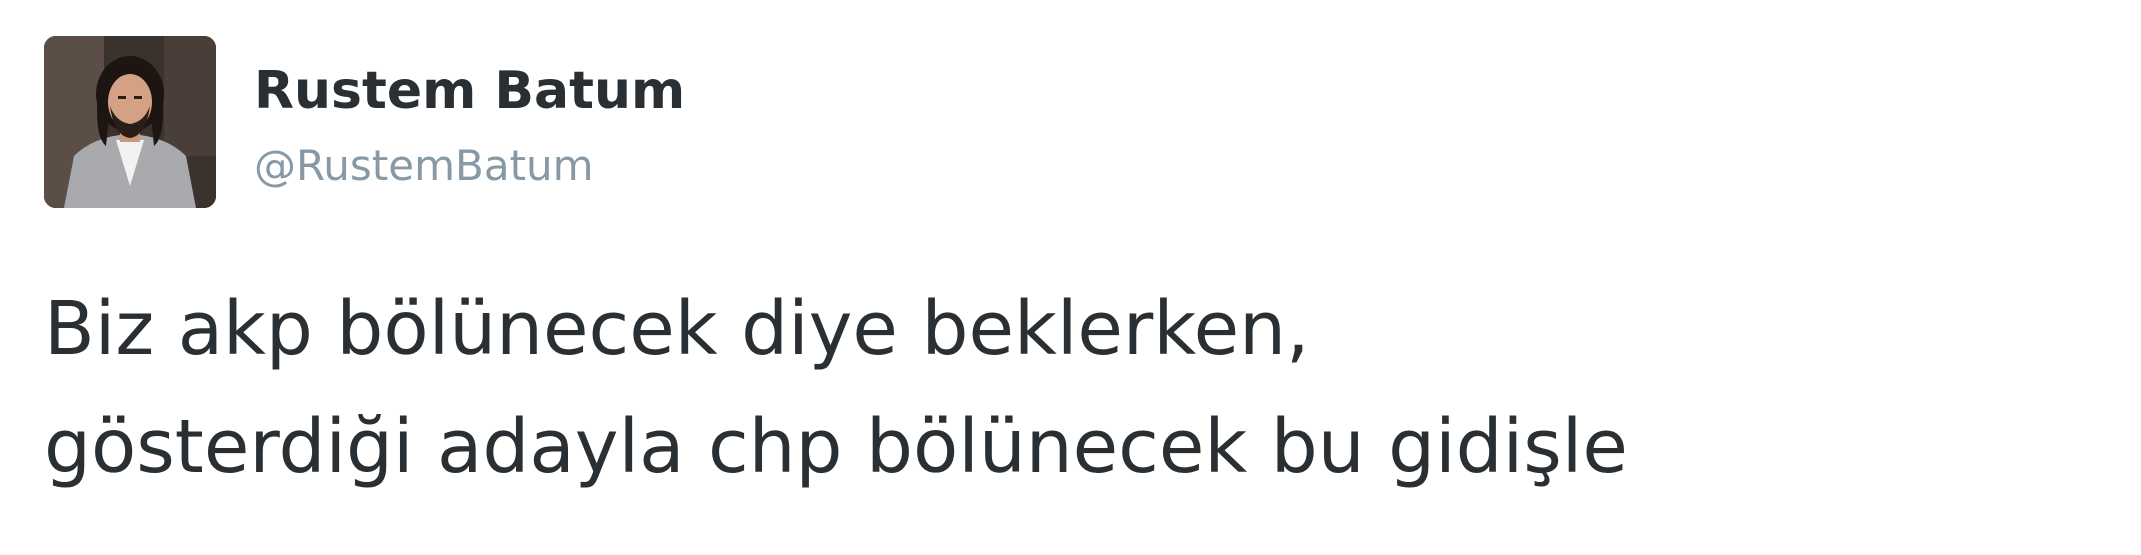 This screenshot has width=2141, height=555. What do you see at coordinates (424, 166) in the screenshot?
I see `user-handle: @RustemBatum` at bounding box center [424, 166].